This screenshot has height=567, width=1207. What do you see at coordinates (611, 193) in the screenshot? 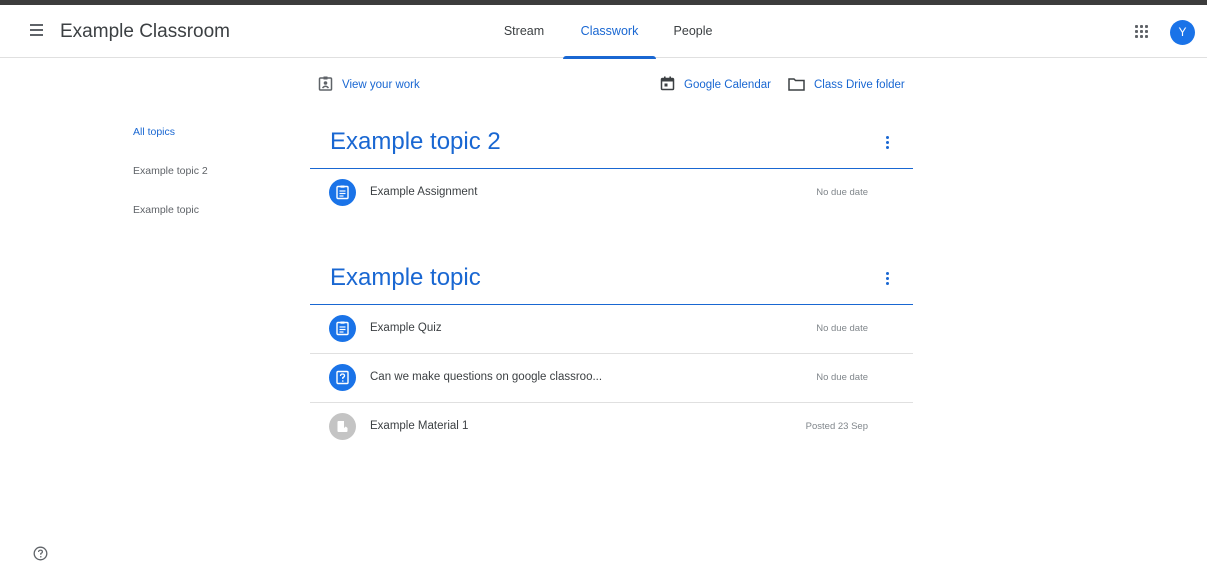
I see `classwork-item: Example Assignment No due date` at bounding box center [611, 193].